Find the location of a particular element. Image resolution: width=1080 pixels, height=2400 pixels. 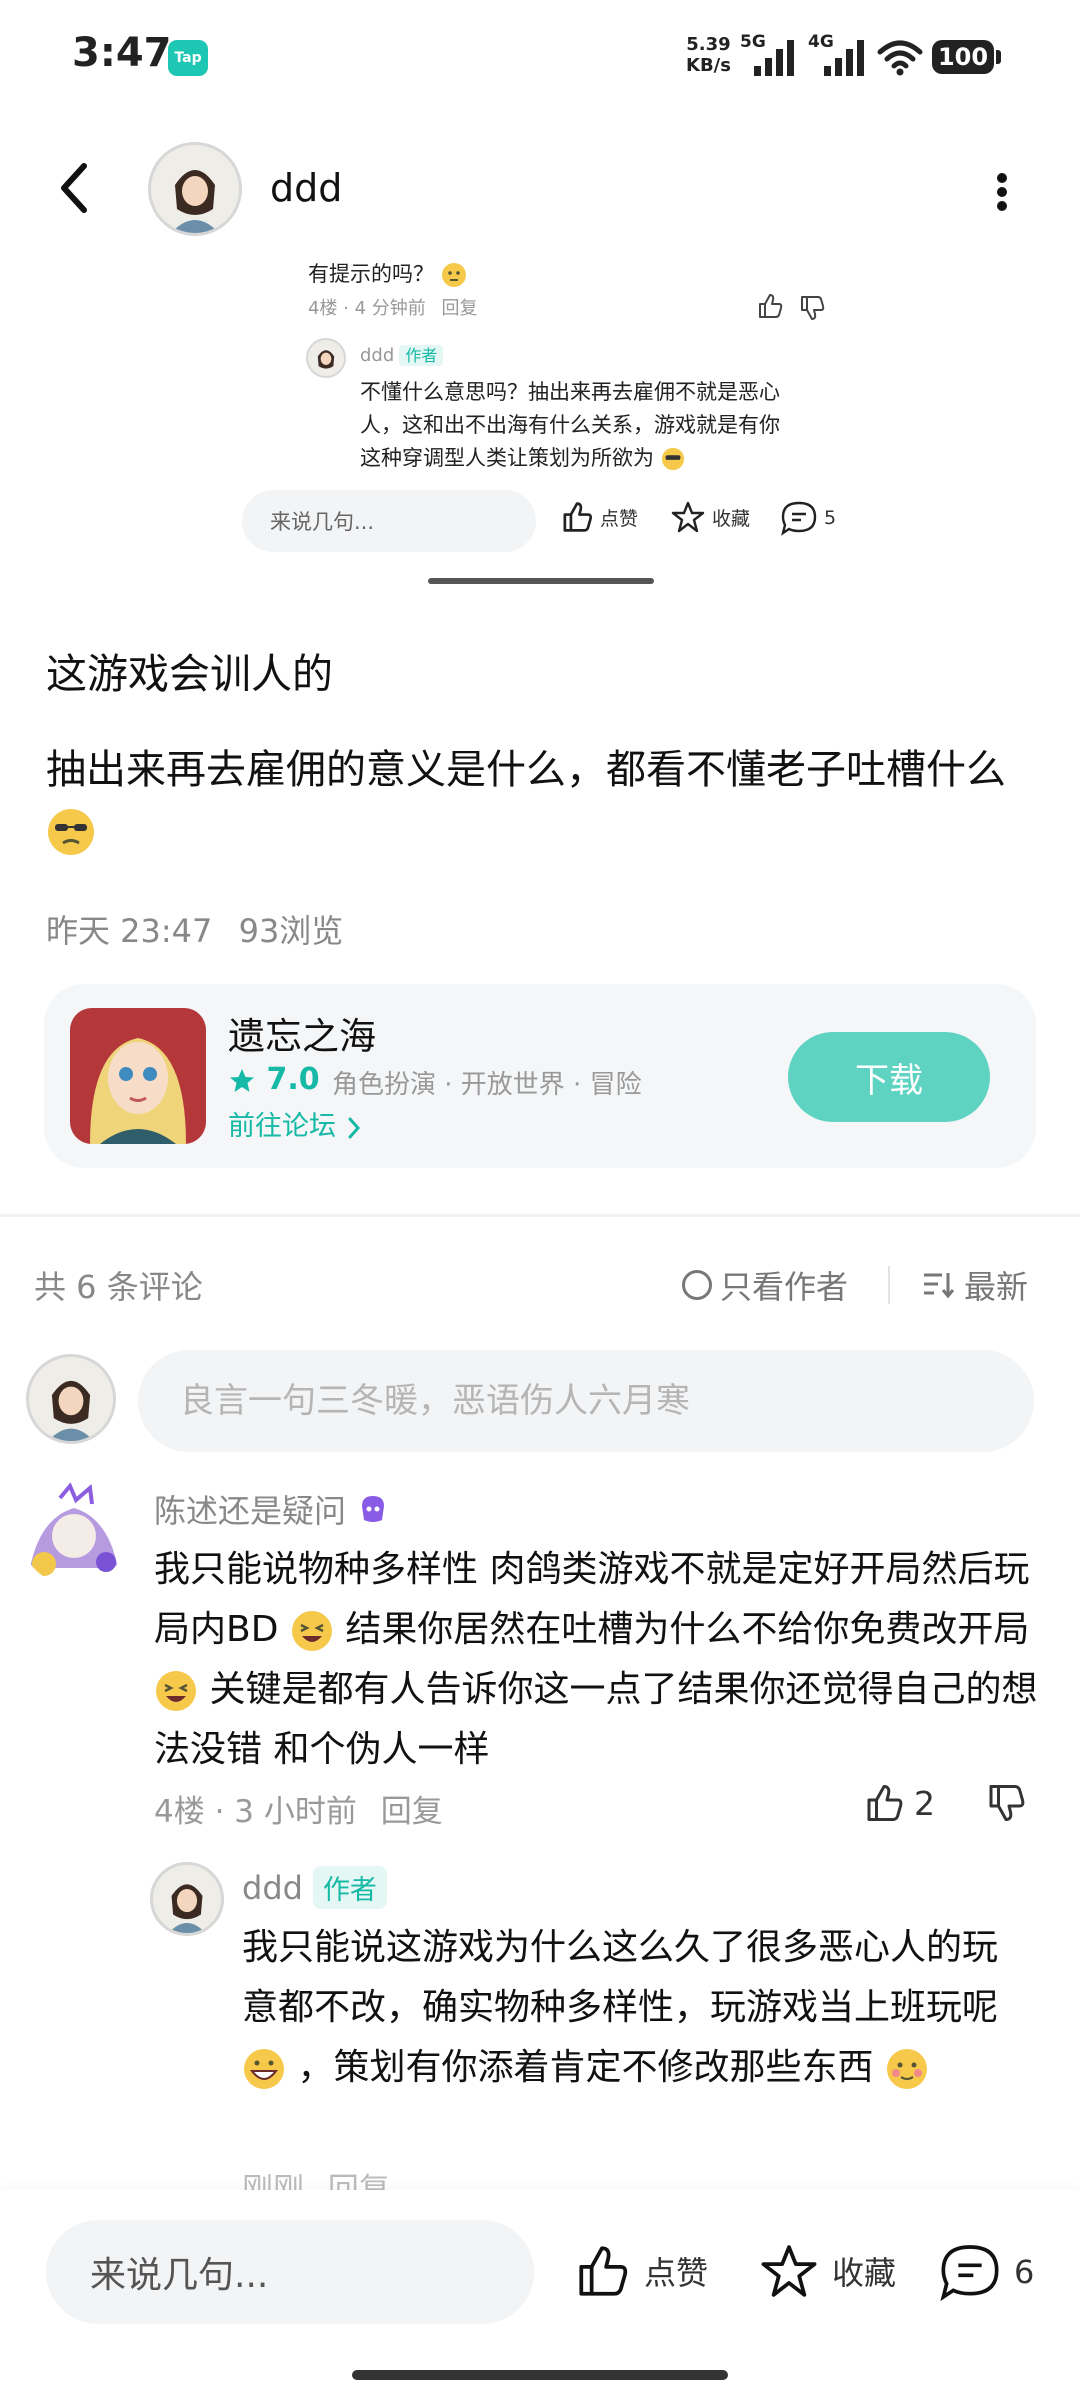

comment-user: 陈述还是疑问 is located at coordinates (272, 1509).